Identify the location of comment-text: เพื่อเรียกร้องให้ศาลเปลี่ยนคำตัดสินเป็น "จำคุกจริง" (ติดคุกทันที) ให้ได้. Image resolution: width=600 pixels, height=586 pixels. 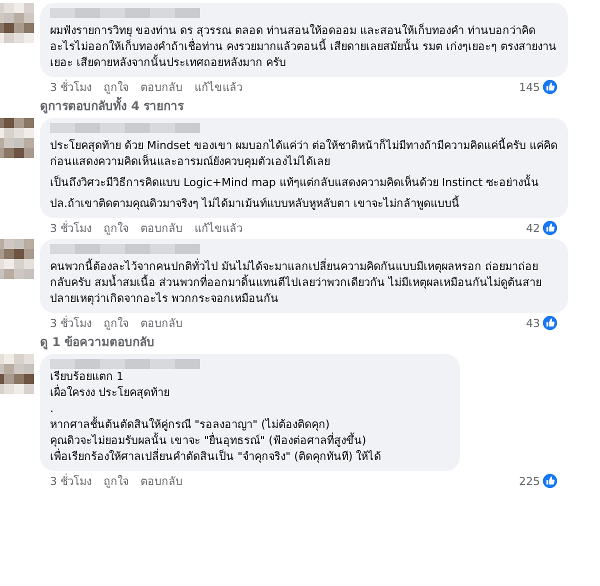
(216, 457).